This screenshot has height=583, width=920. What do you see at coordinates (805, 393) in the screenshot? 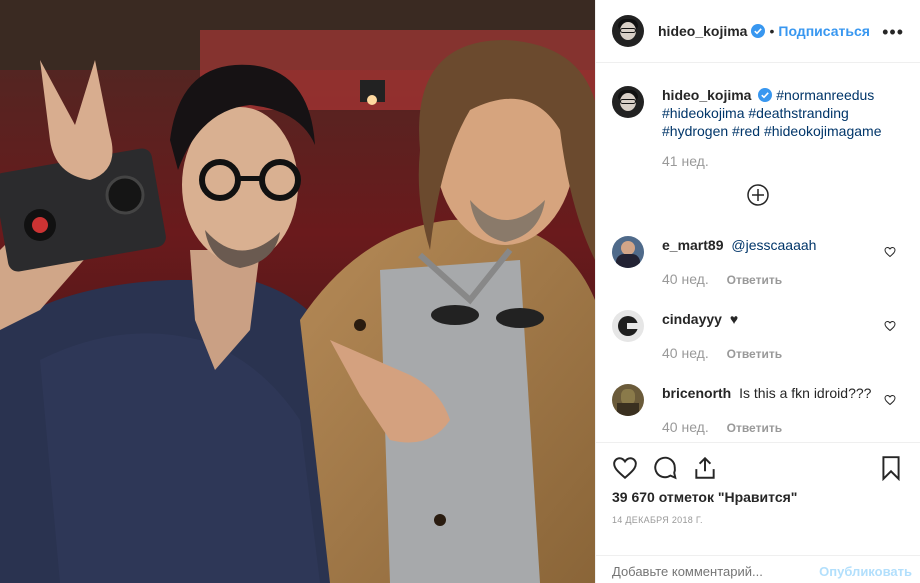
I see `comment-text: Is this a fkn idroid???` at bounding box center [805, 393].